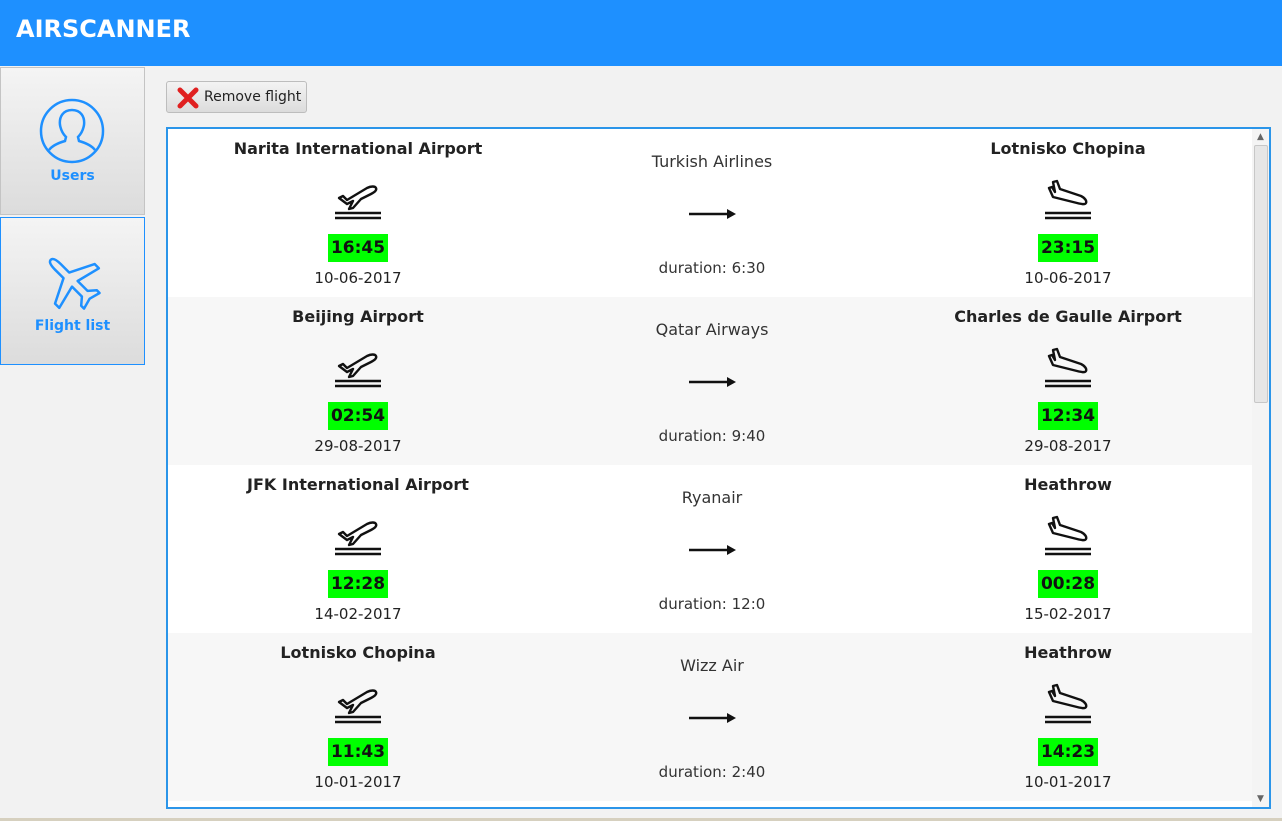  I want to click on arrival-date: 29-08-2017, so click(1068, 446).